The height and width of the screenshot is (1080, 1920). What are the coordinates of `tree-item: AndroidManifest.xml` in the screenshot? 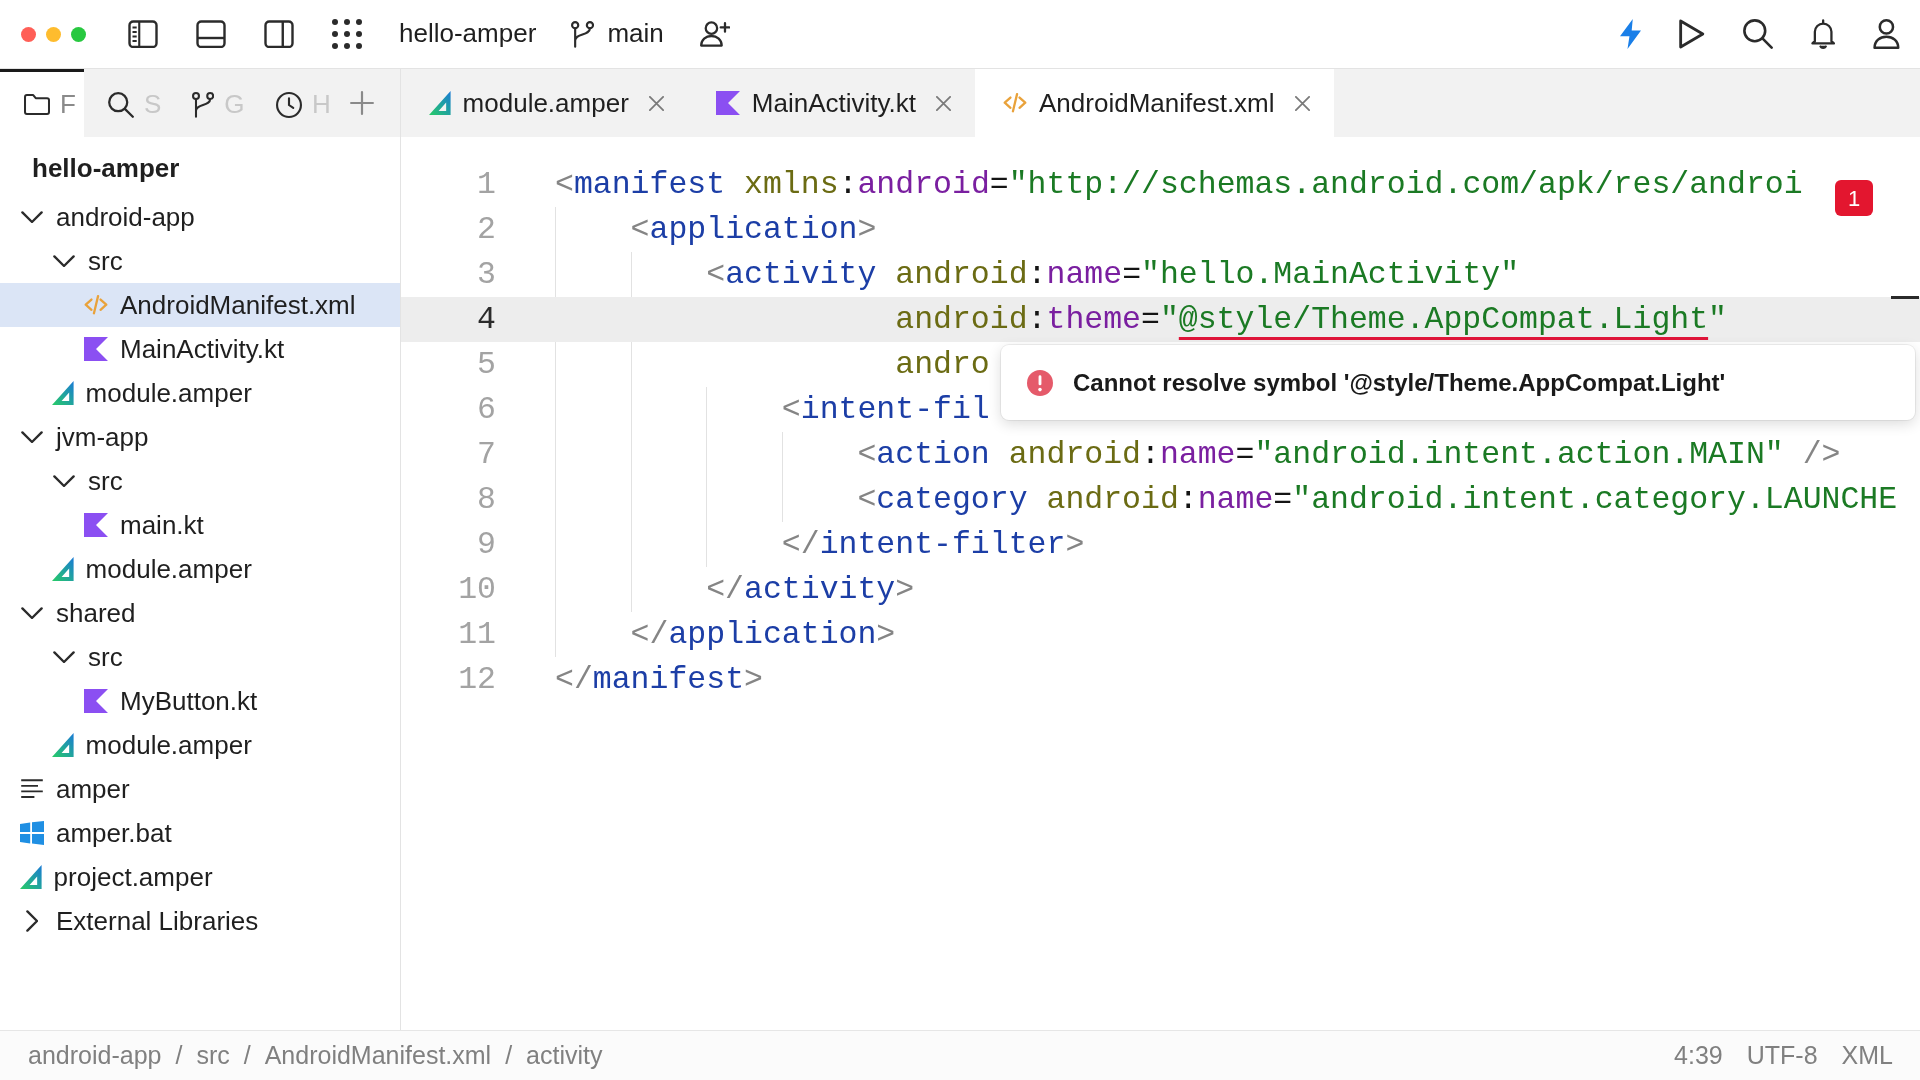 It's located at (200, 305).